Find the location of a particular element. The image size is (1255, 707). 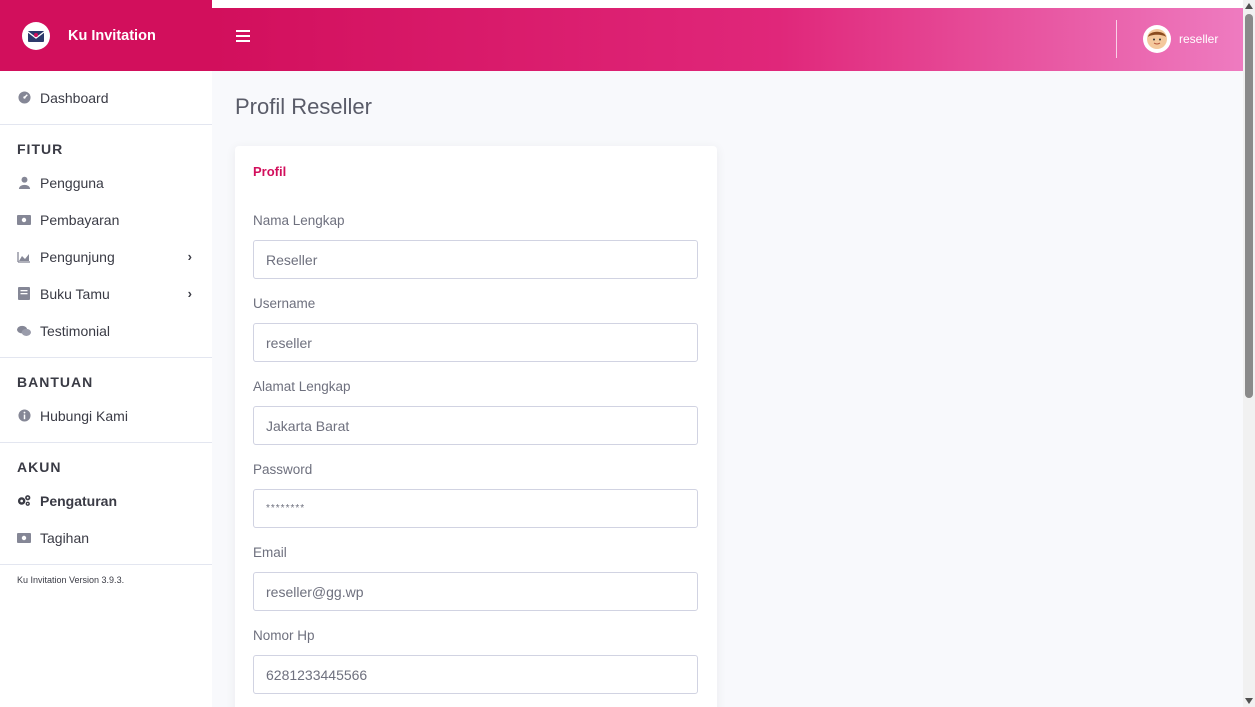

scroll-down-arrow-icon is located at coordinates (1249, 701).